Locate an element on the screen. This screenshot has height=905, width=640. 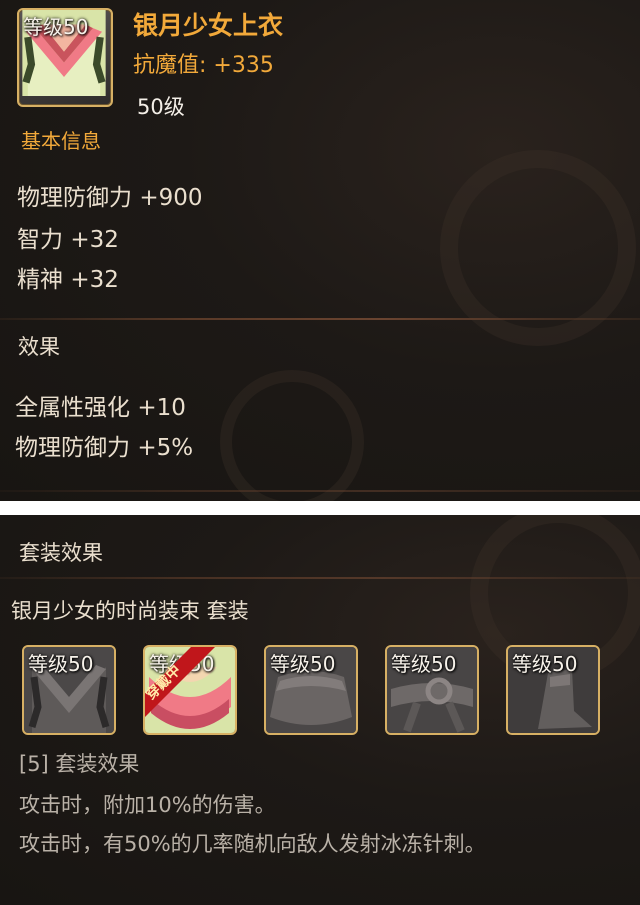
item-icon-slot: 等级50 is located at coordinates (65, 57).